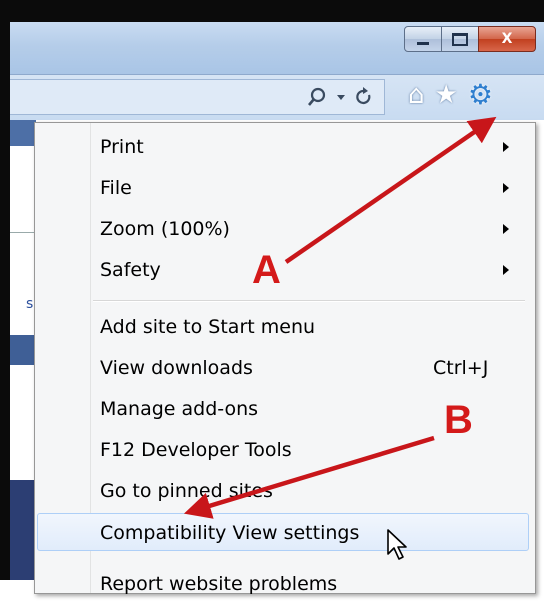 The height and width of the screenshot is (603, 544). What do you see at coordinates (266, 270) in the screenshot?
I see `annotation-label-a: A` at bounding box center [266, 270].